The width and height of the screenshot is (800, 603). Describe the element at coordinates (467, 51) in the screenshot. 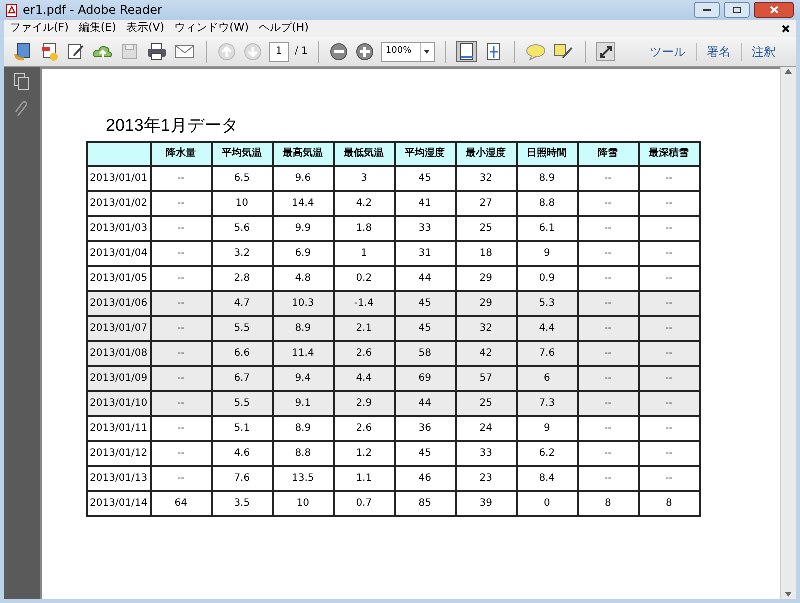

I see `fit-page-icon` at that location.